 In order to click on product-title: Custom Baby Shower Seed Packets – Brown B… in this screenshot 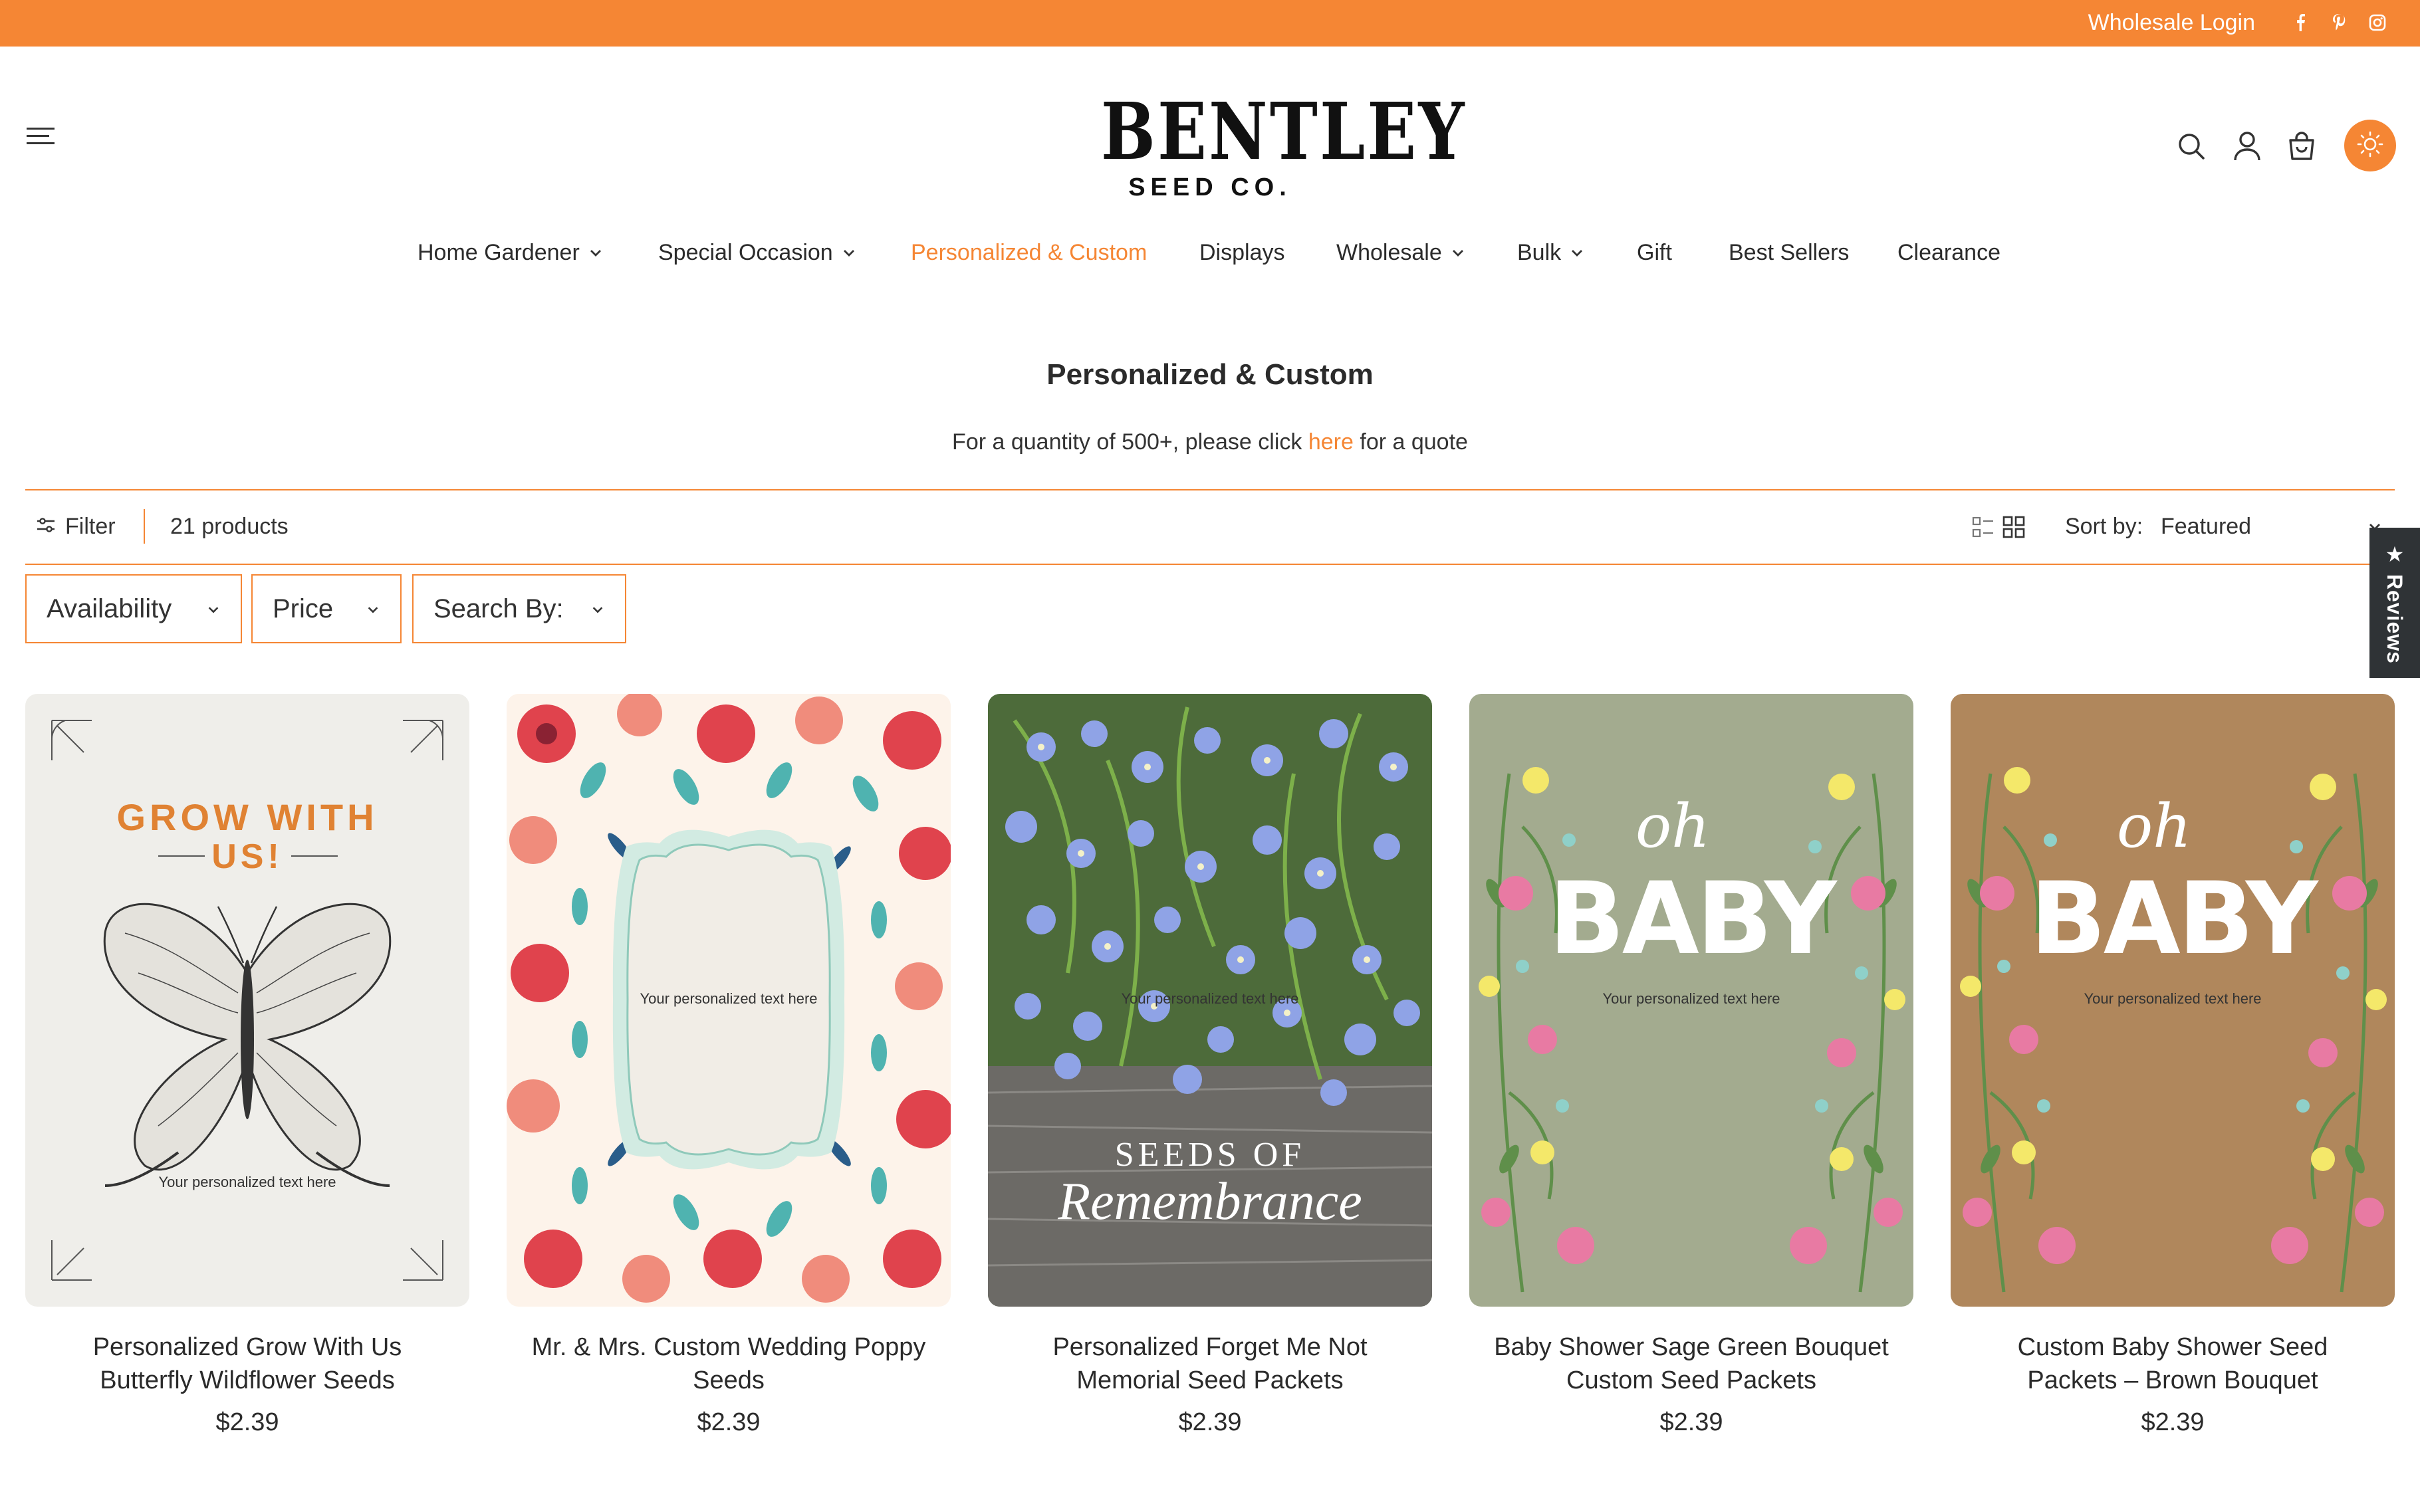, I will do `click(2173, 1364)`.